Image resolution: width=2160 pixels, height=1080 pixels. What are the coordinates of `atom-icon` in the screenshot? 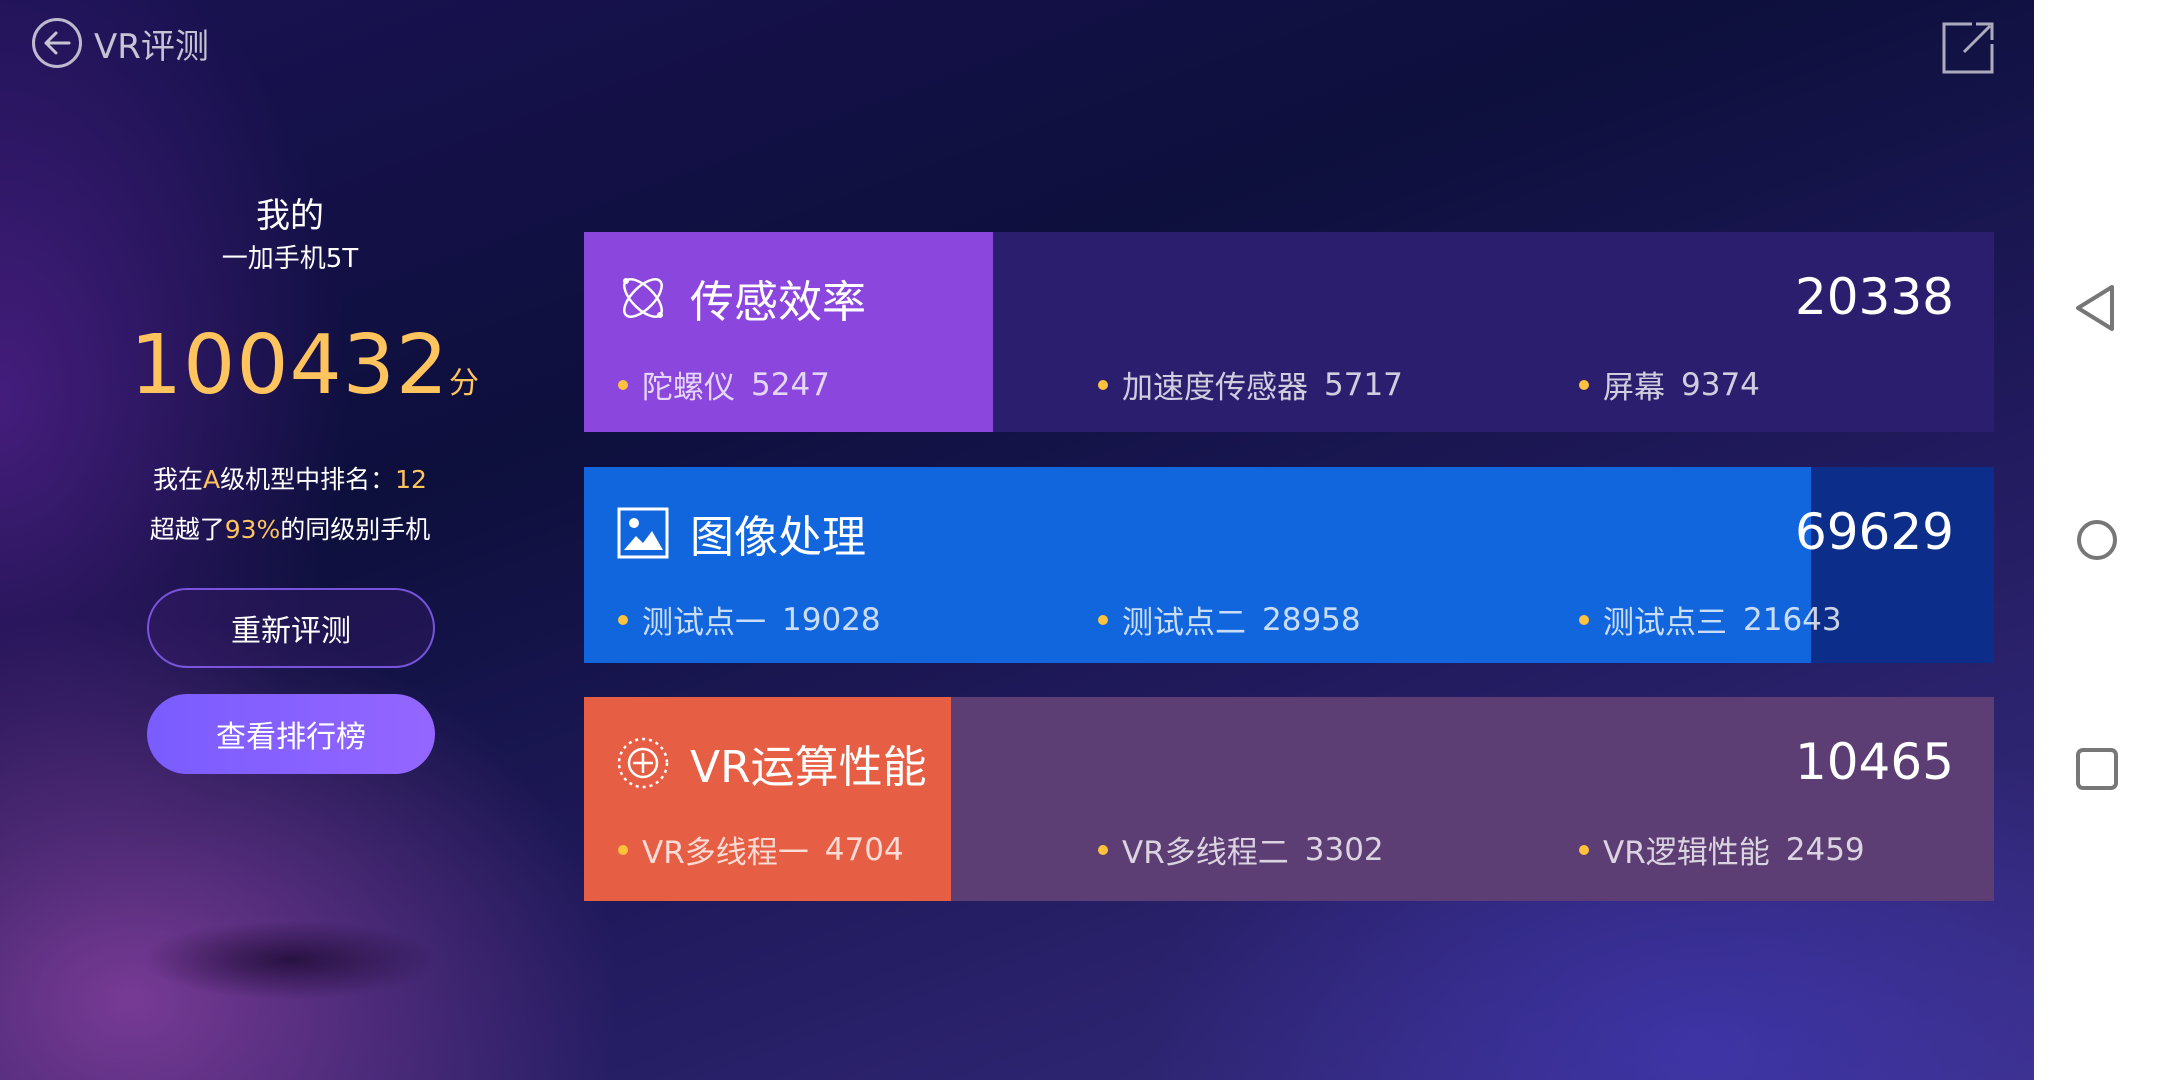 It's located at (643, 298).